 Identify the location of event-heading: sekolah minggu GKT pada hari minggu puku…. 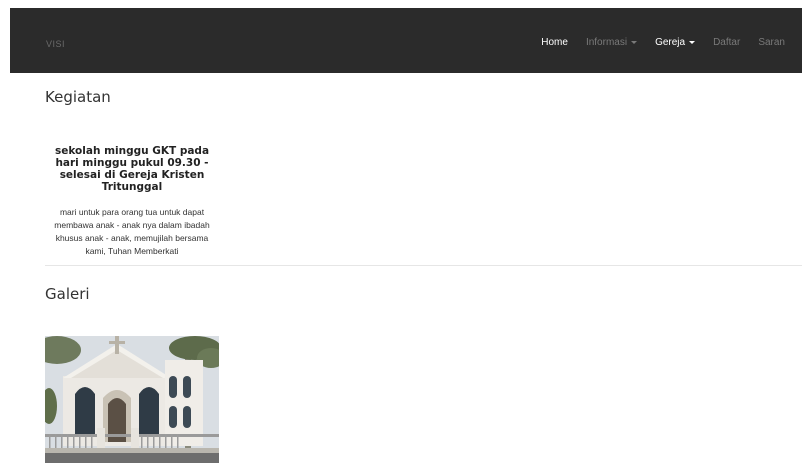
(132, 169).